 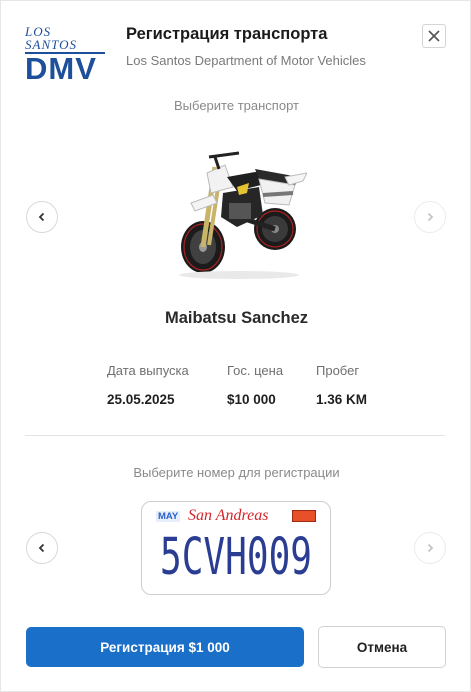 What do you see at coordinates (236, 318) in the screenshot?
I see `vehicle-name: Maibatsu Sanchez` at bounding box center [236, 318].